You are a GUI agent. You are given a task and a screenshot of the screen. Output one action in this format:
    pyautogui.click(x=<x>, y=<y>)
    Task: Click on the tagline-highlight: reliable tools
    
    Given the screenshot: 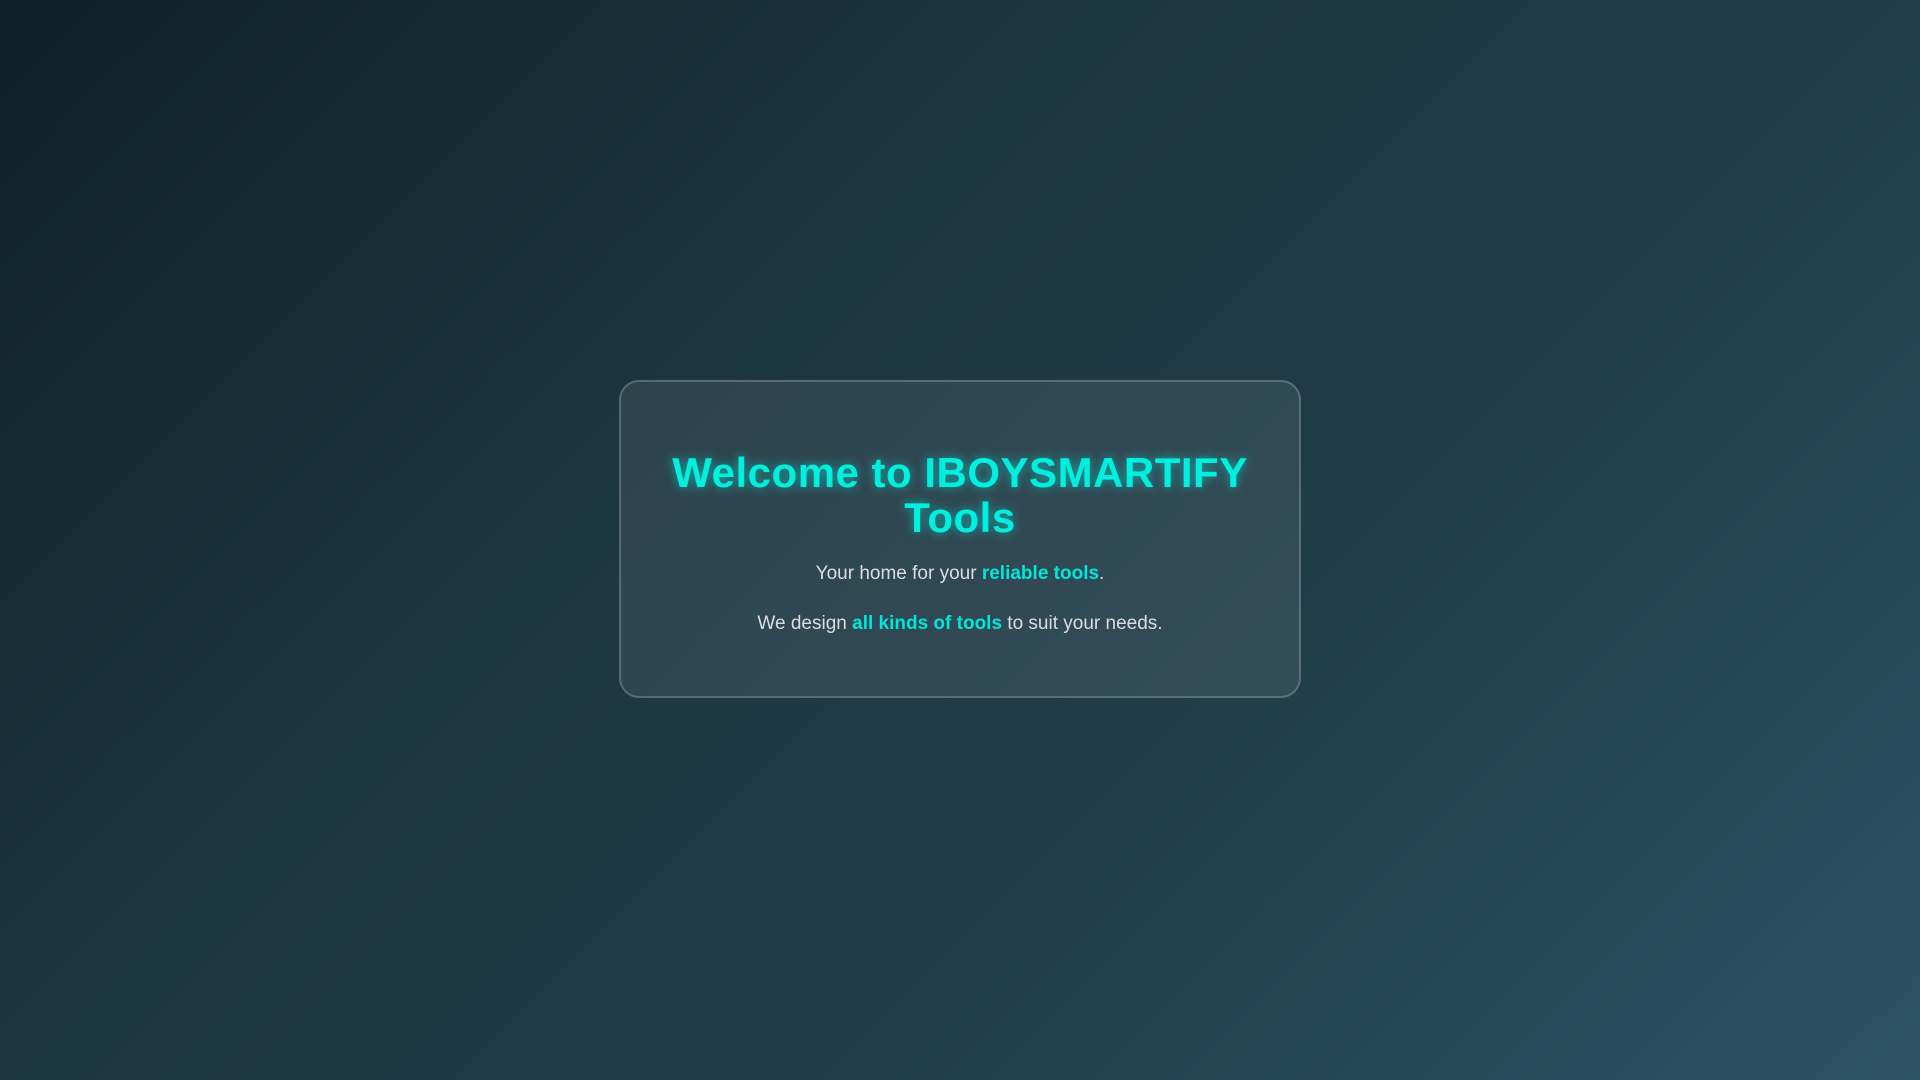 What is the action you would take?
    pyautogui.click(x=1040, y=573)
    